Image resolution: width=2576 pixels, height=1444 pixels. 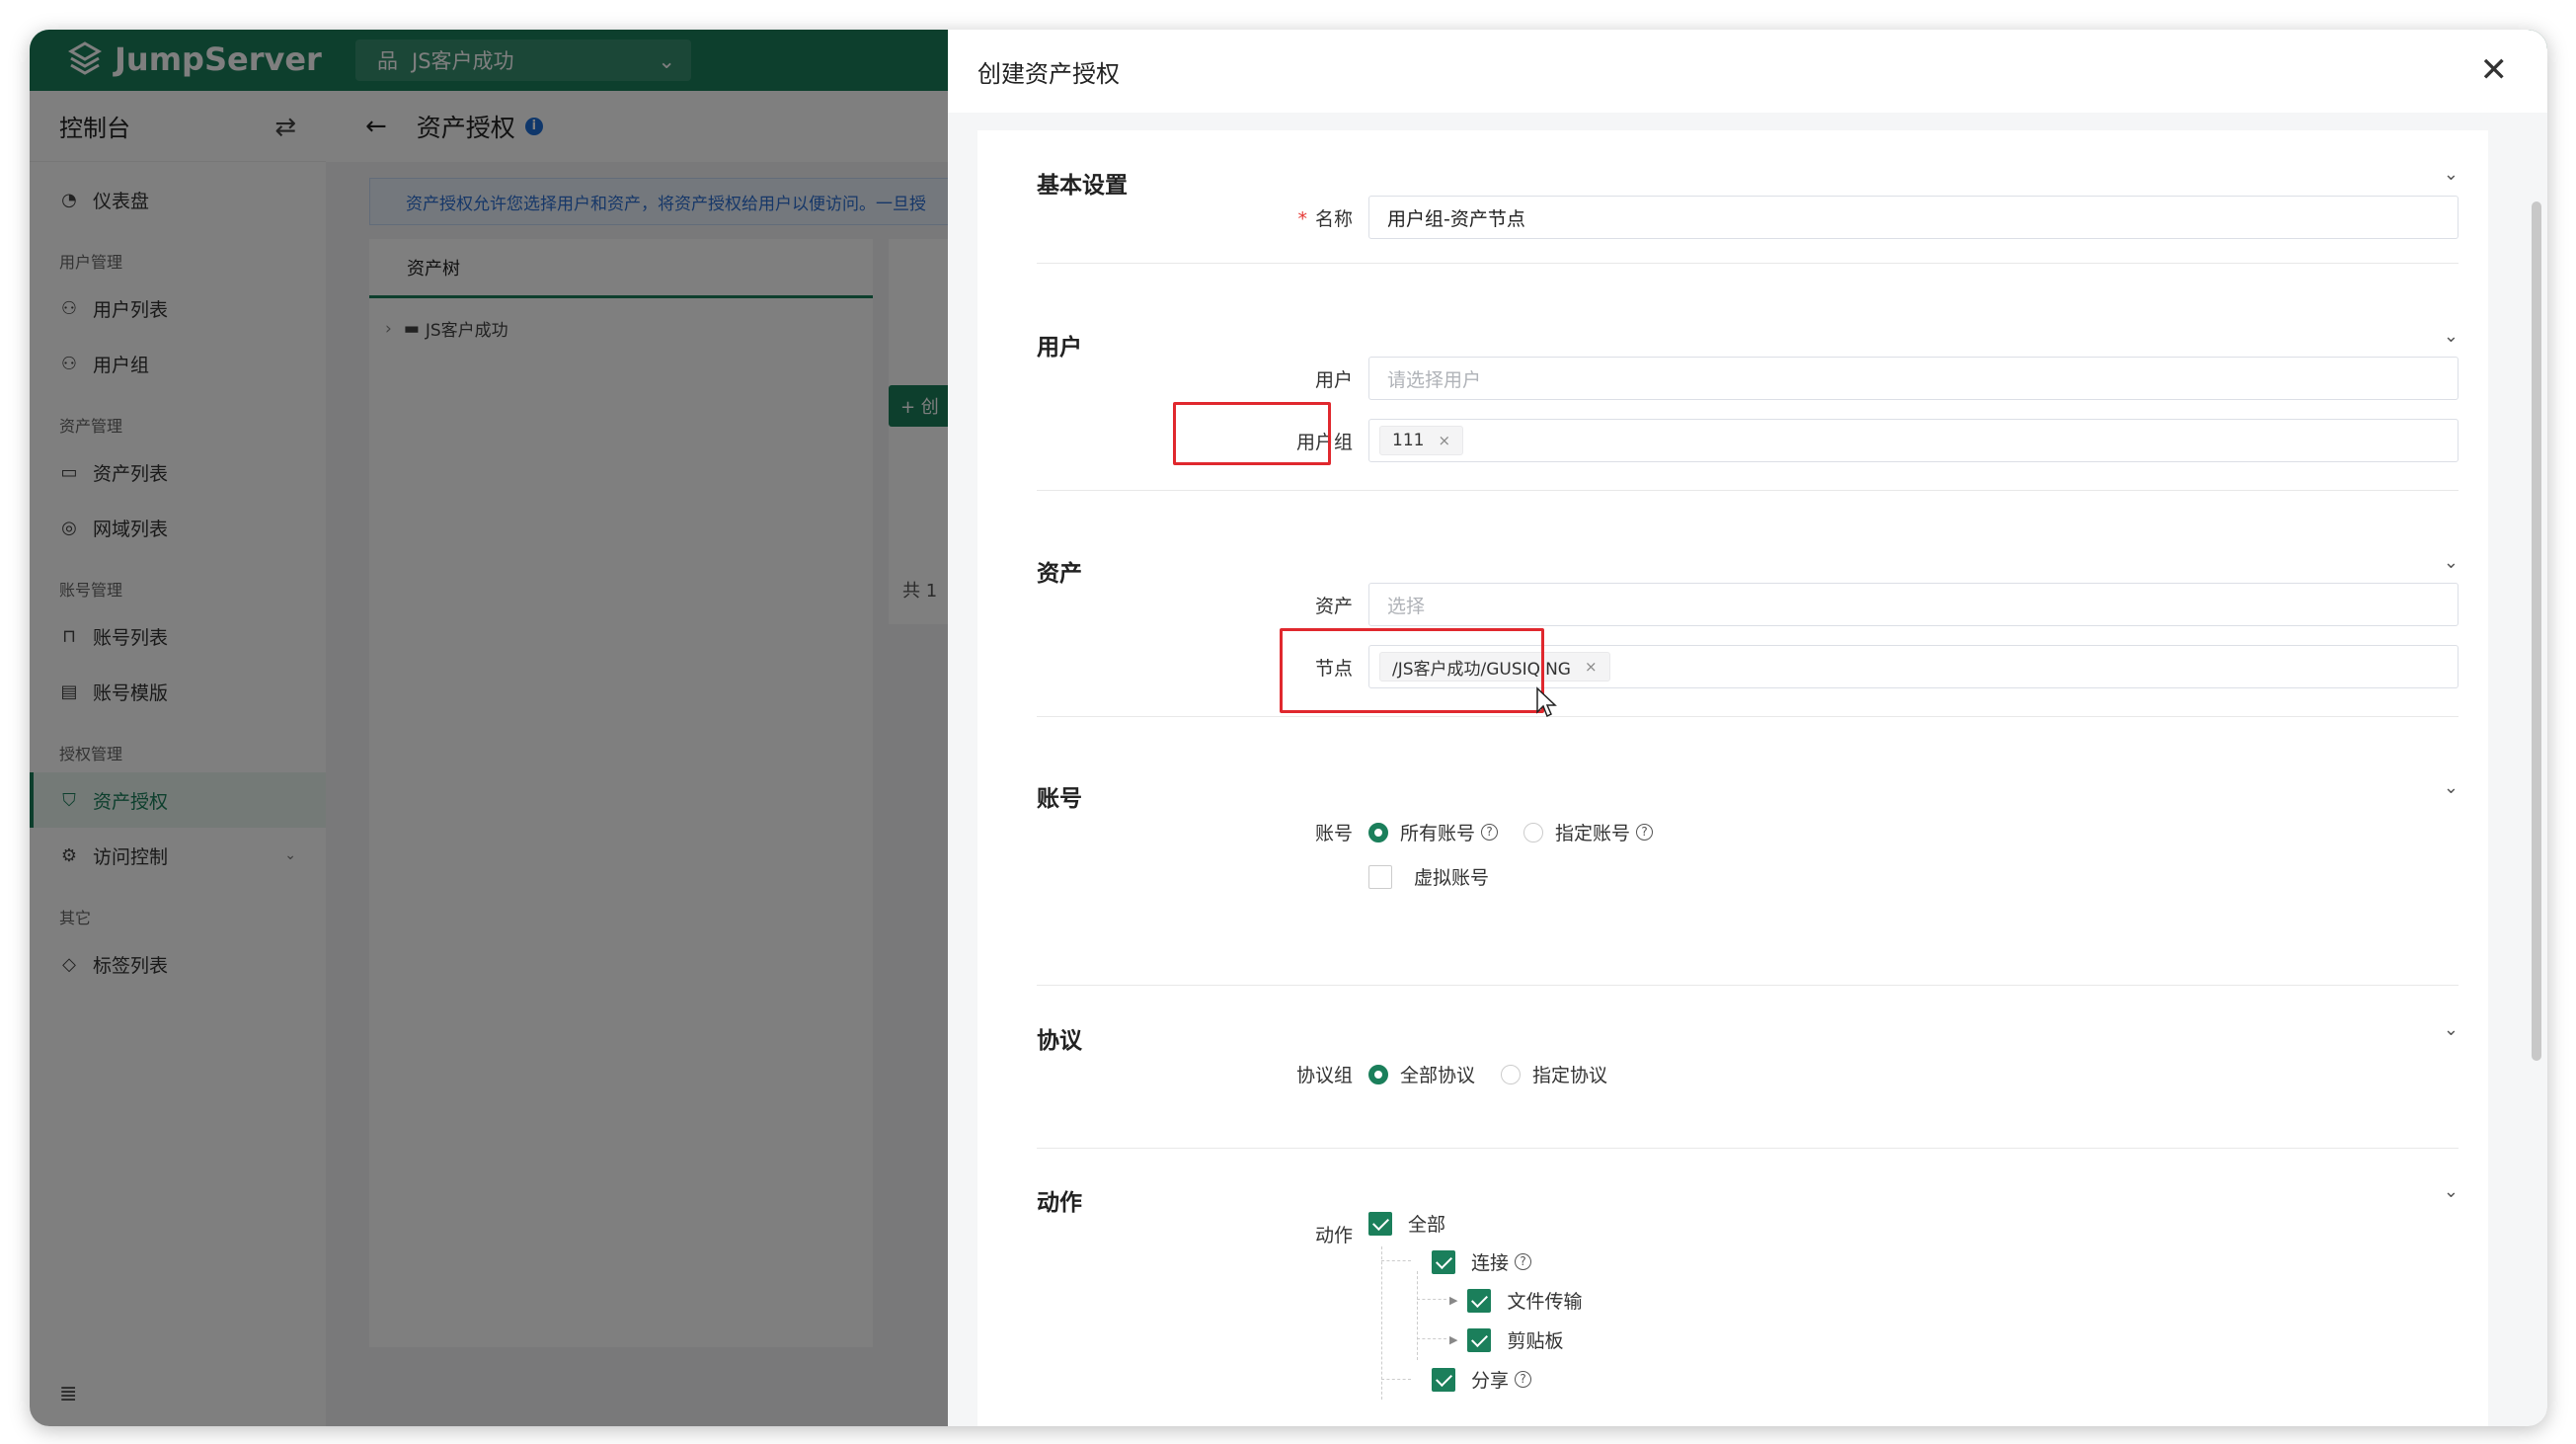 I want to click on selected-tag: 111 ×, so click(x=1421, y=440).